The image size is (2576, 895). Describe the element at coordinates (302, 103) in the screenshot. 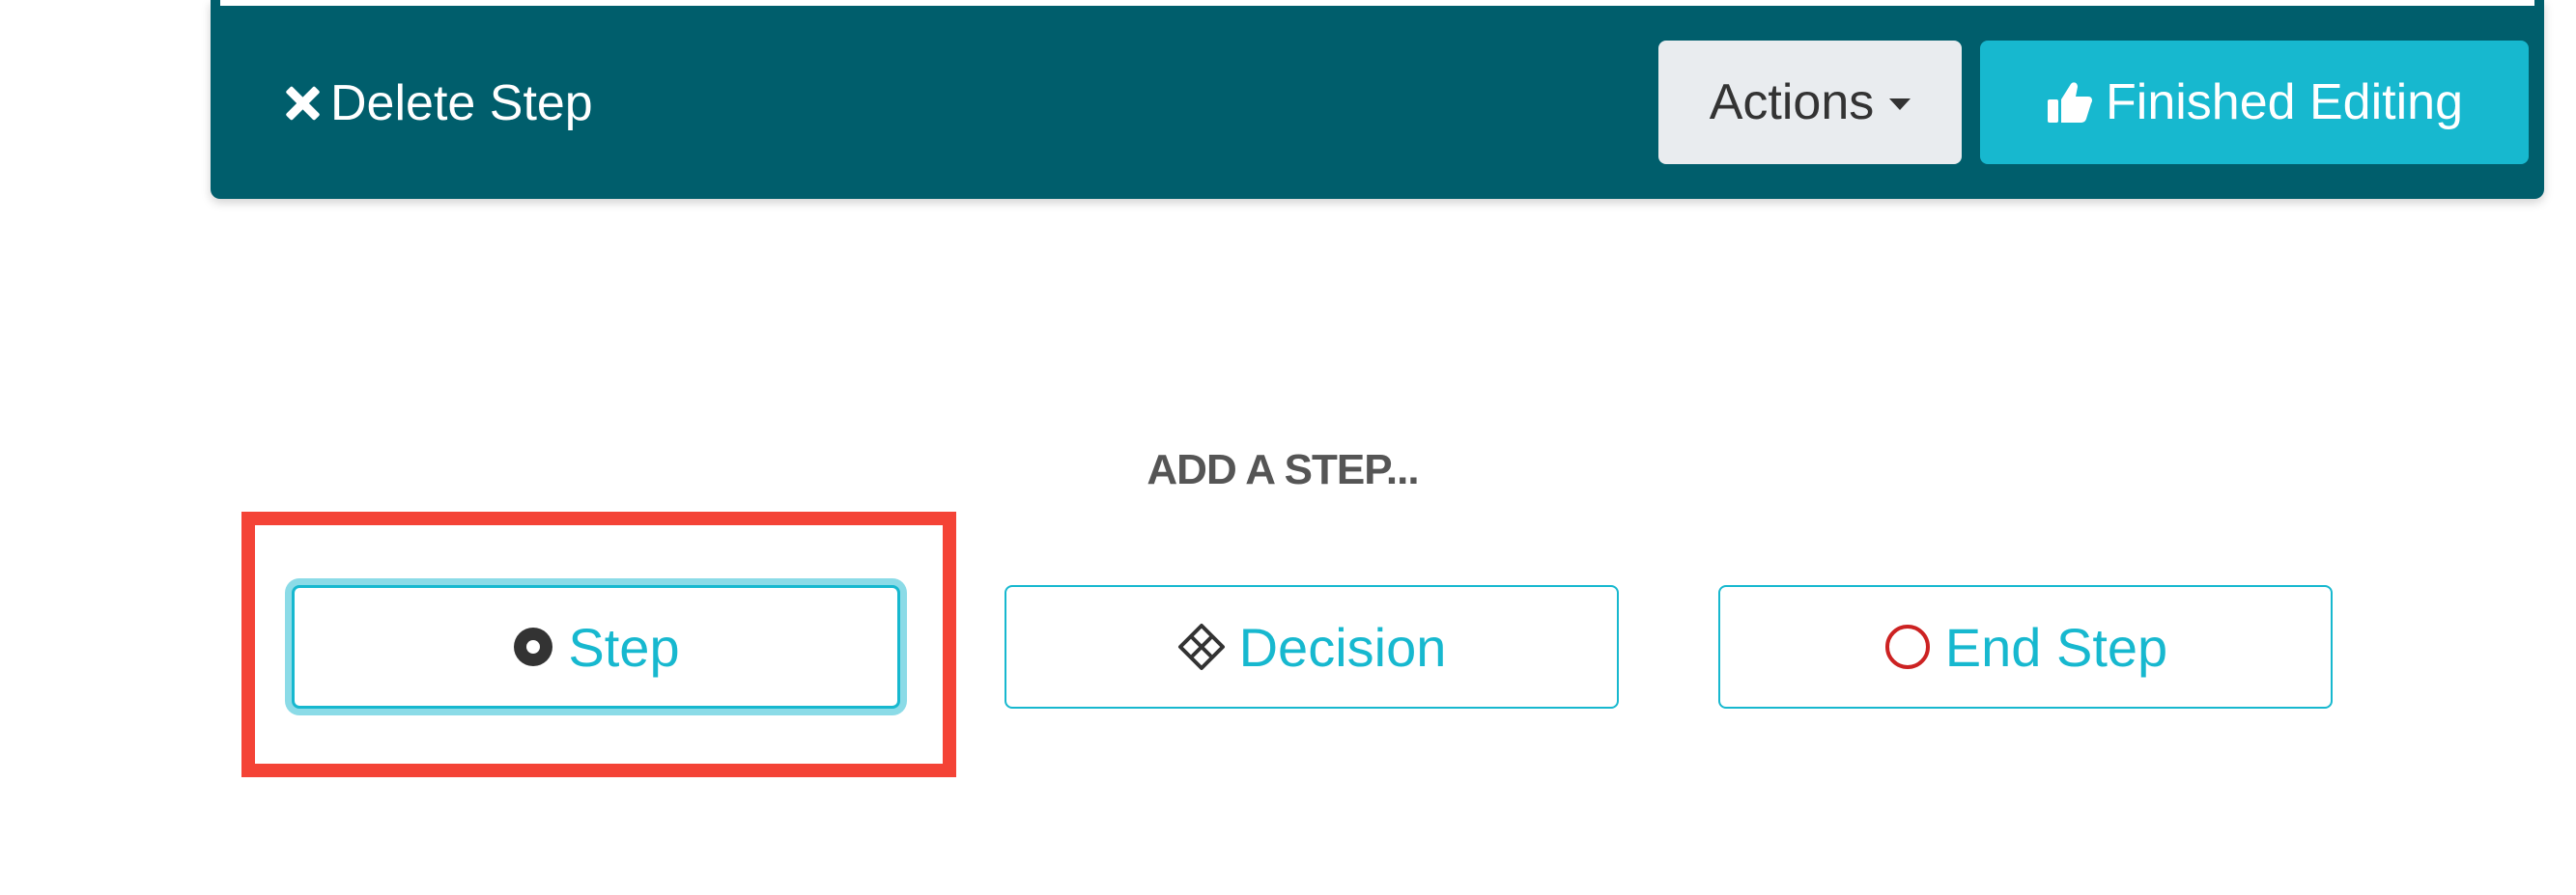

I see `close-icon` at that location.